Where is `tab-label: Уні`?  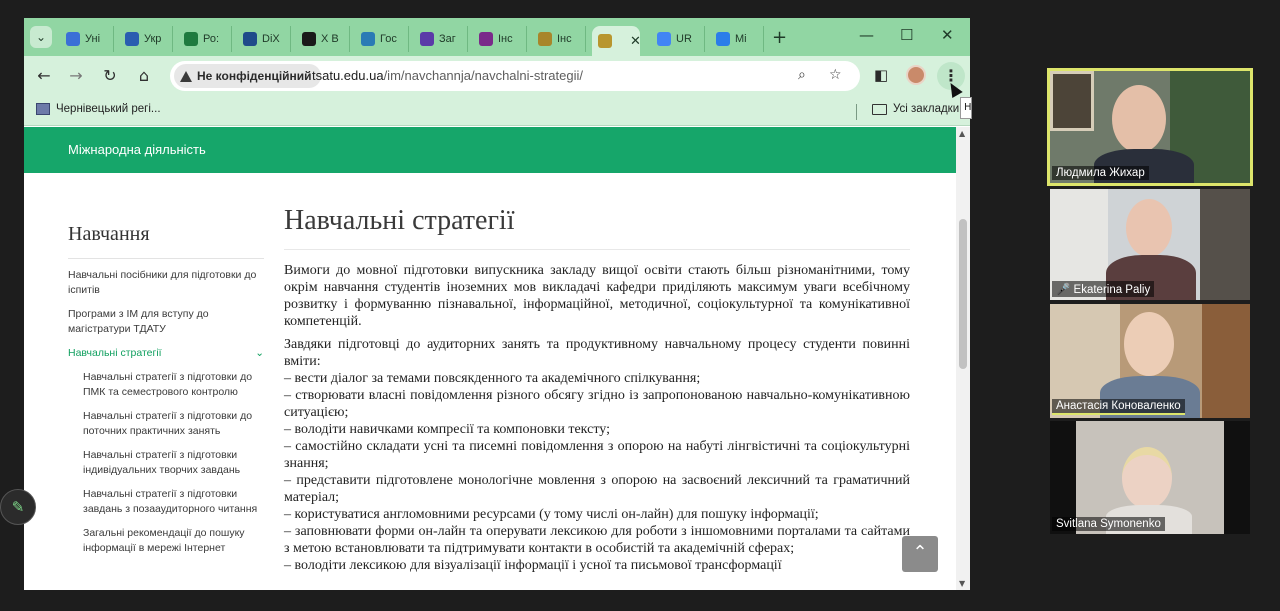 tab-label: Уні is located at coordinates (93, 39).